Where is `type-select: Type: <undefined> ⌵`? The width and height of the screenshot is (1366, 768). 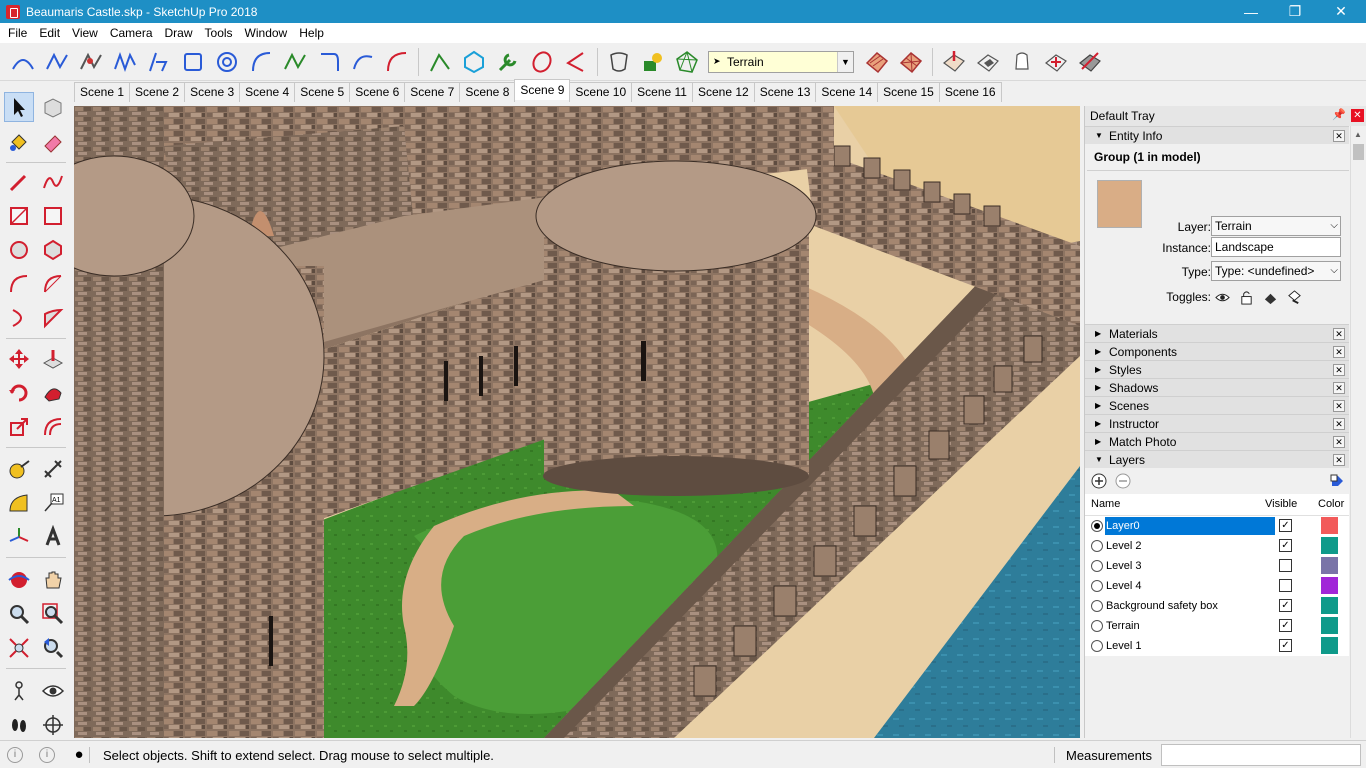 type-select: Type: <undefined> ⌵ is located at coordinates (1276, 271).